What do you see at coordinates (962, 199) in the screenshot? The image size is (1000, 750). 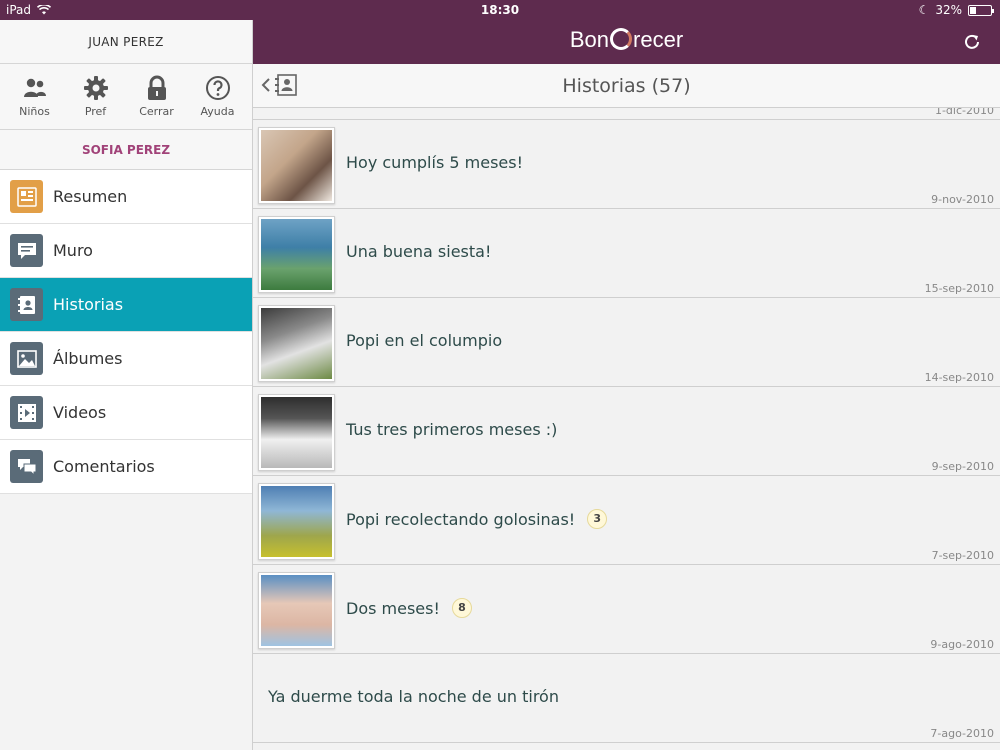 I see `item-date: 9-nov-2010` at bounding box center [962, 199].